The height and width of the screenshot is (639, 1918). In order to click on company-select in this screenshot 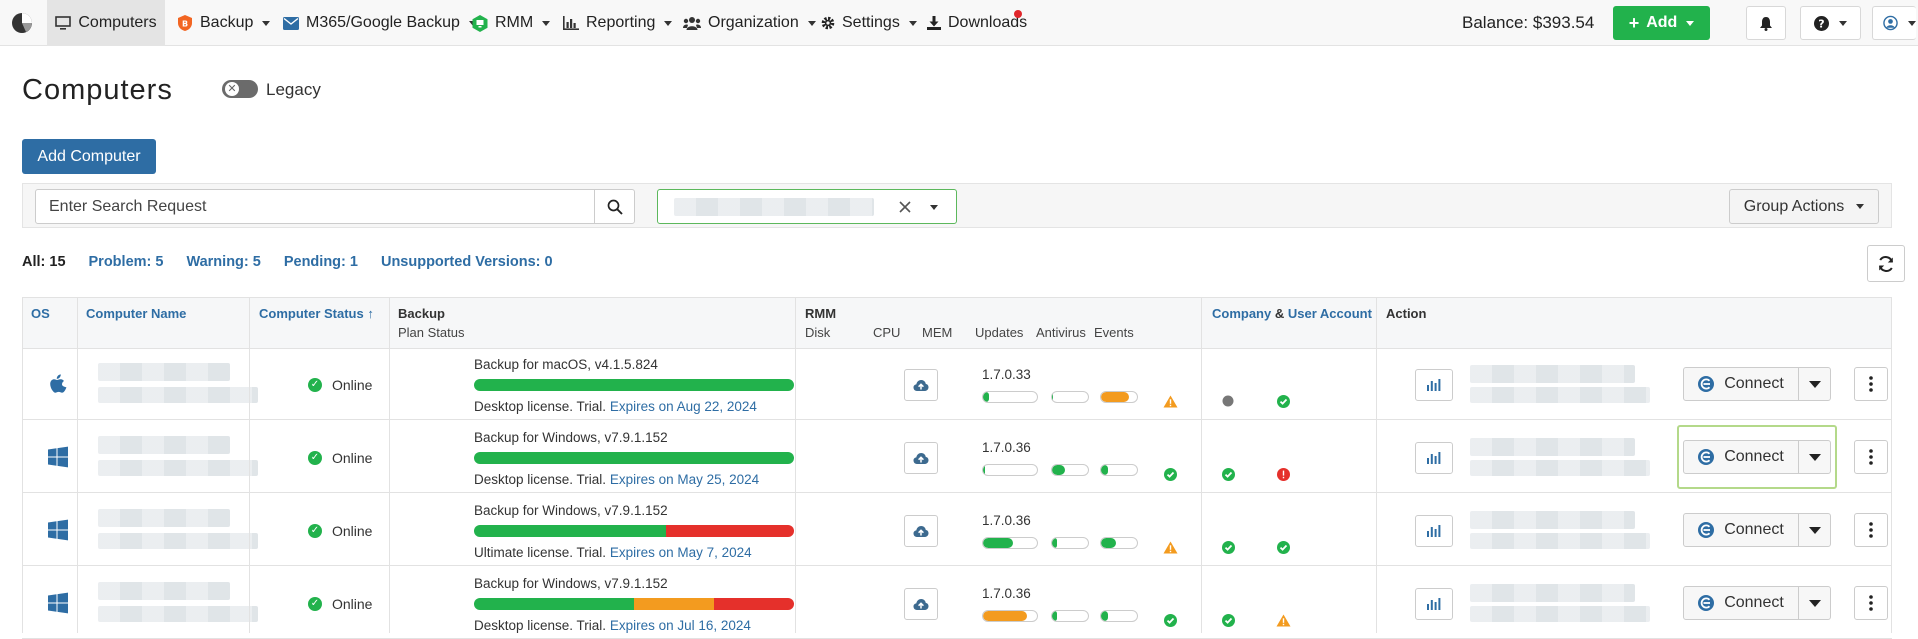, I will do `click(807, 206)`.